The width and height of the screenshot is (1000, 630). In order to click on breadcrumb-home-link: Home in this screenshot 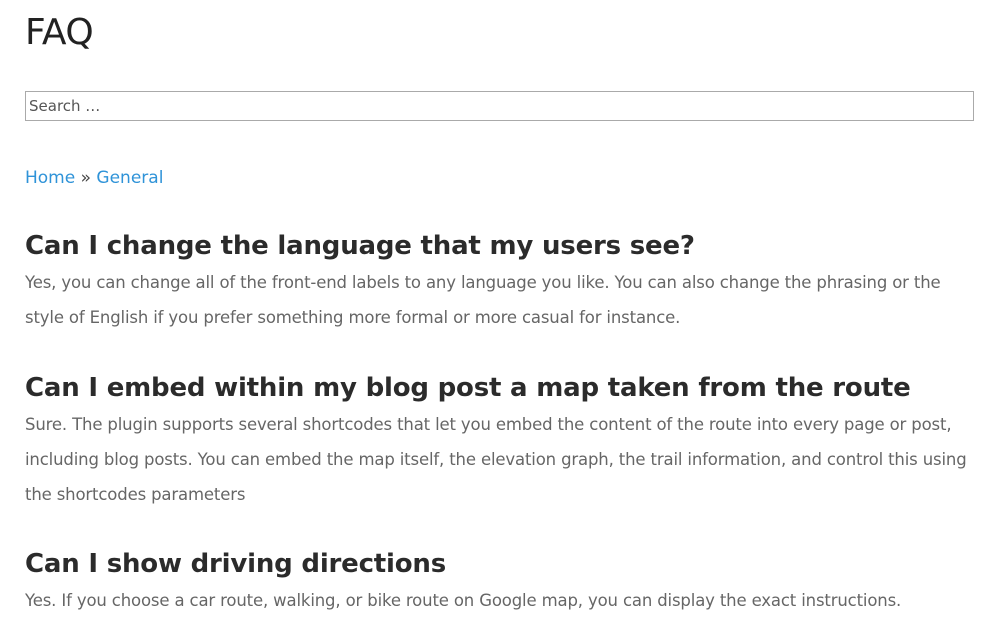, I will do `click(50, 178)`.